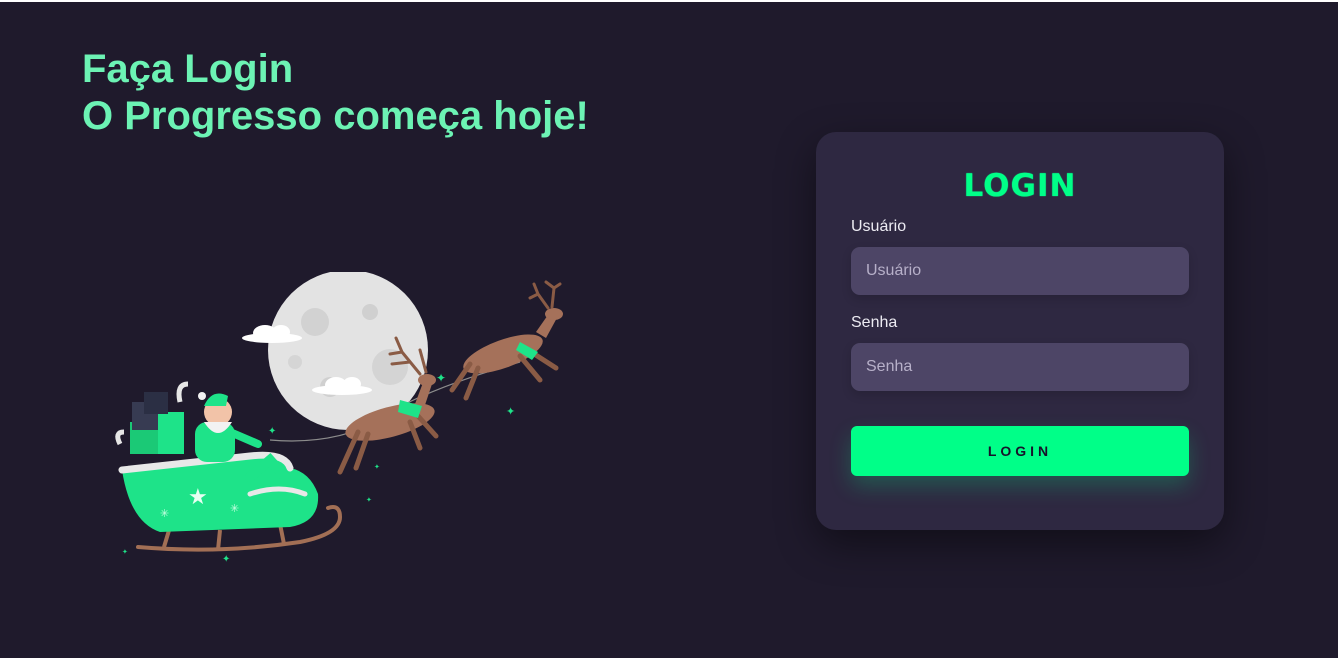 This screenshot has width=1338, height=660. What do you see at coordinates (188, 69) in the screenshot?
I see `headline-line-1: Faça Login` at bounding box center [188, 69].